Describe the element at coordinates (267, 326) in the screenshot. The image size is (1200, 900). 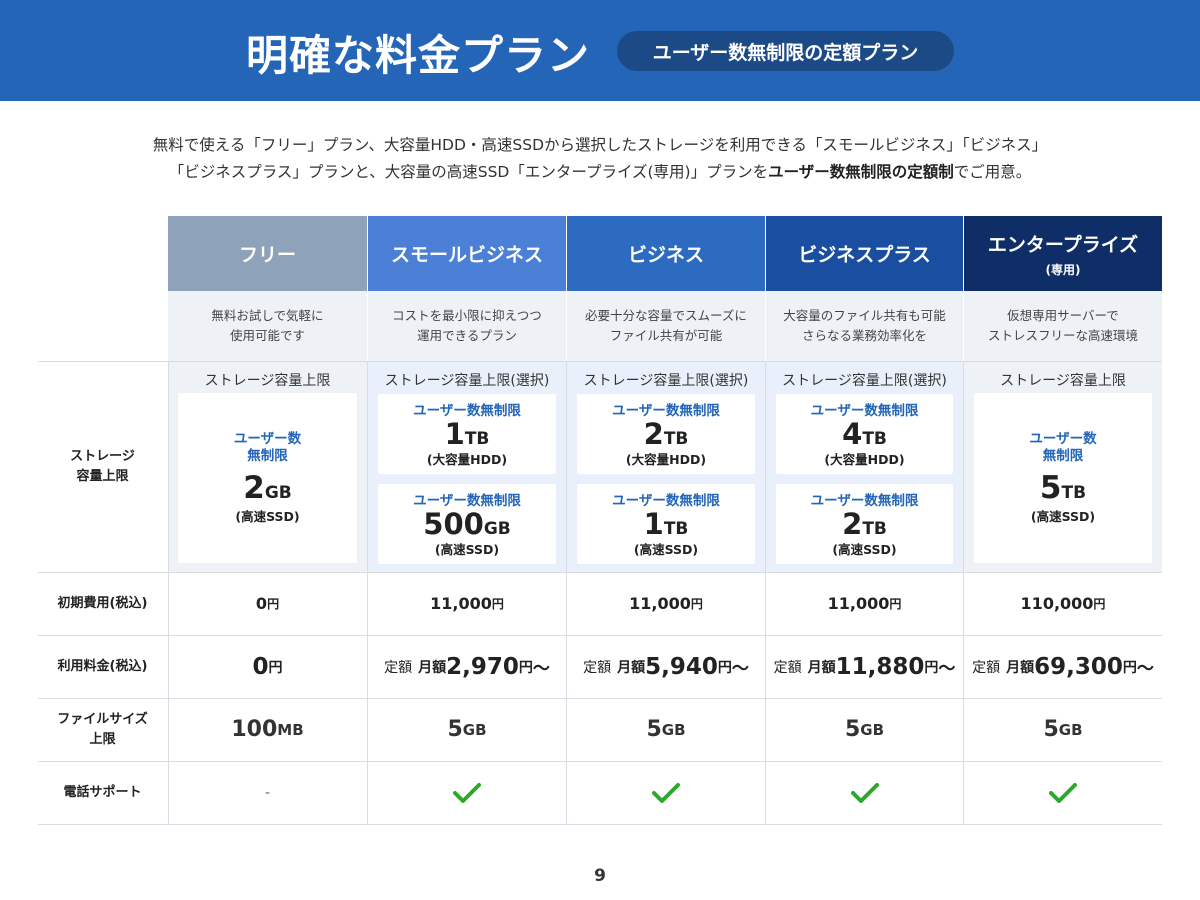
I see `plan-description-free: 無料お試しで気軽に 使用可能です` at that location.